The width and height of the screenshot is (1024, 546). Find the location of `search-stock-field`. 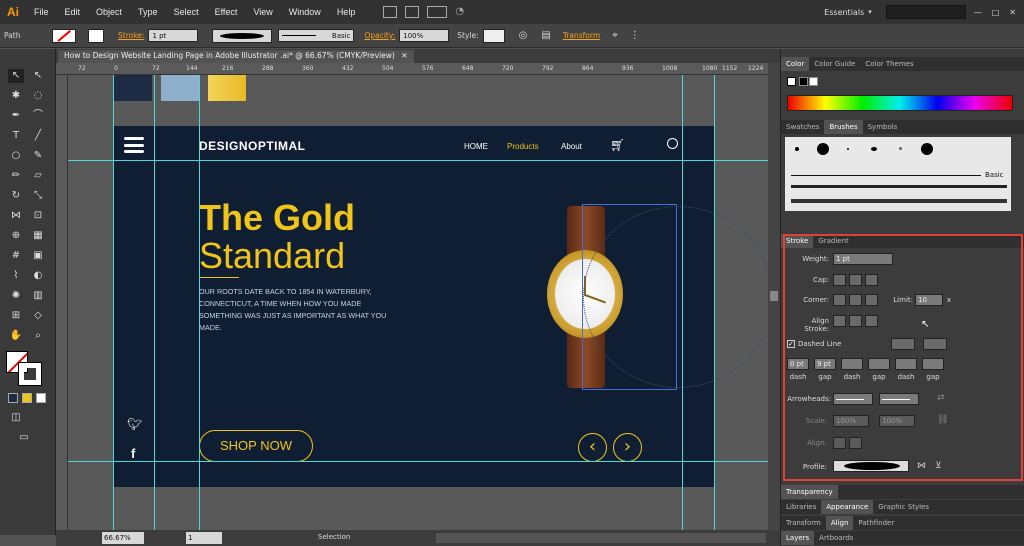

search-stock-field is located at coordinates (925, 12).